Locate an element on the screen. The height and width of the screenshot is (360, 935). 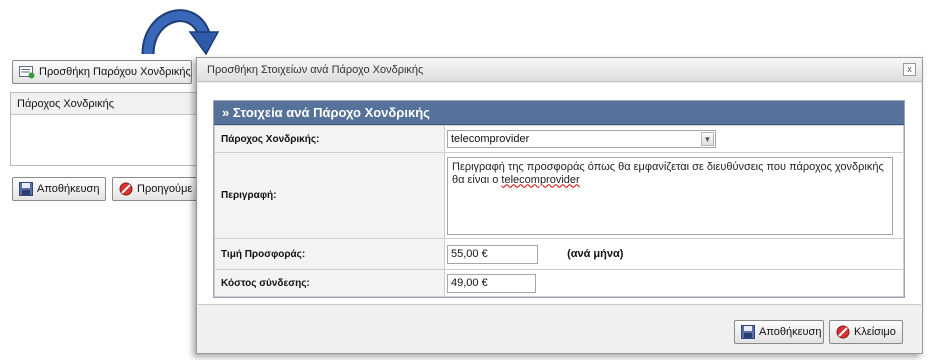
bg-save-button: Αποθήκευση is located at coordinates (59, 189).